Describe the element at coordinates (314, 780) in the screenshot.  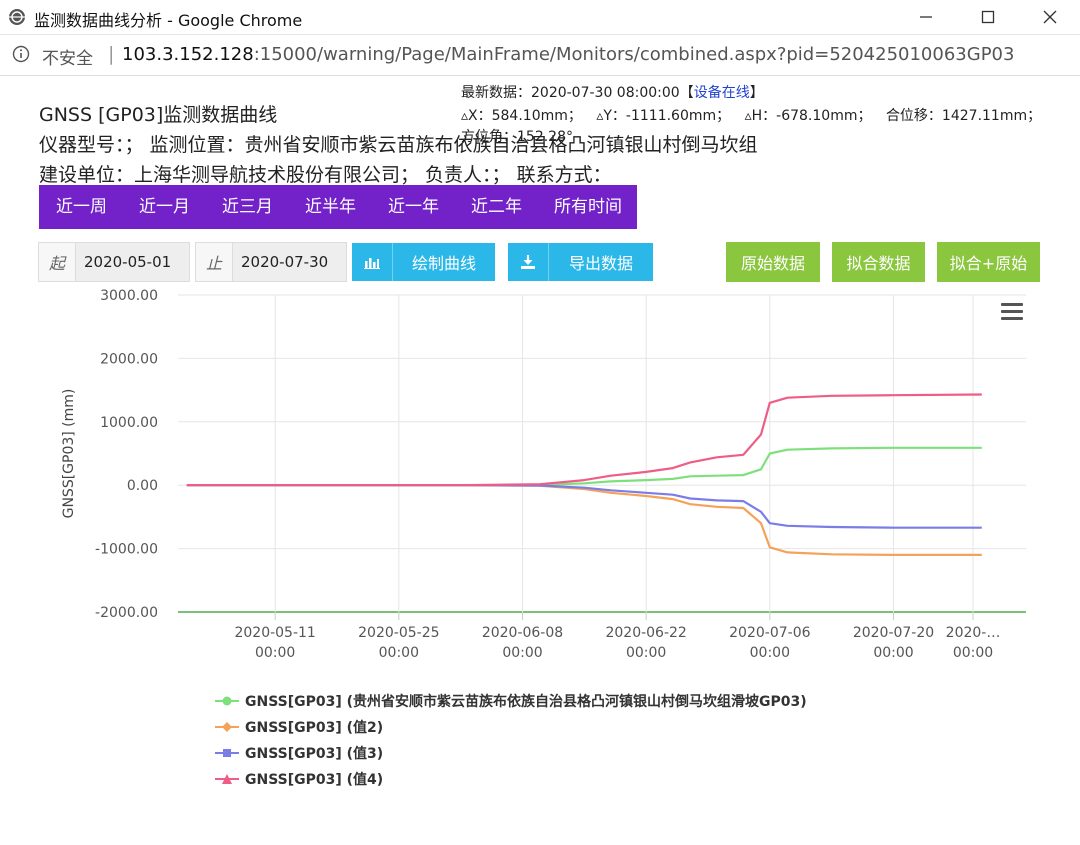
I see `legend-label: GNSS[GP03] (值4)` at that location.